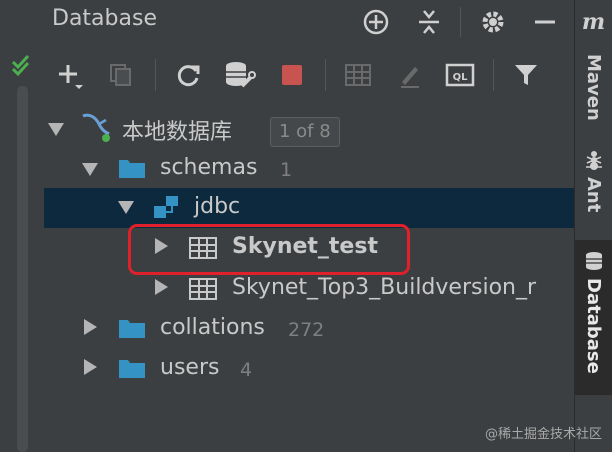 This screenshot has height=452, width=612. I want to click on tab-database-label: Database, so click(593, 326).